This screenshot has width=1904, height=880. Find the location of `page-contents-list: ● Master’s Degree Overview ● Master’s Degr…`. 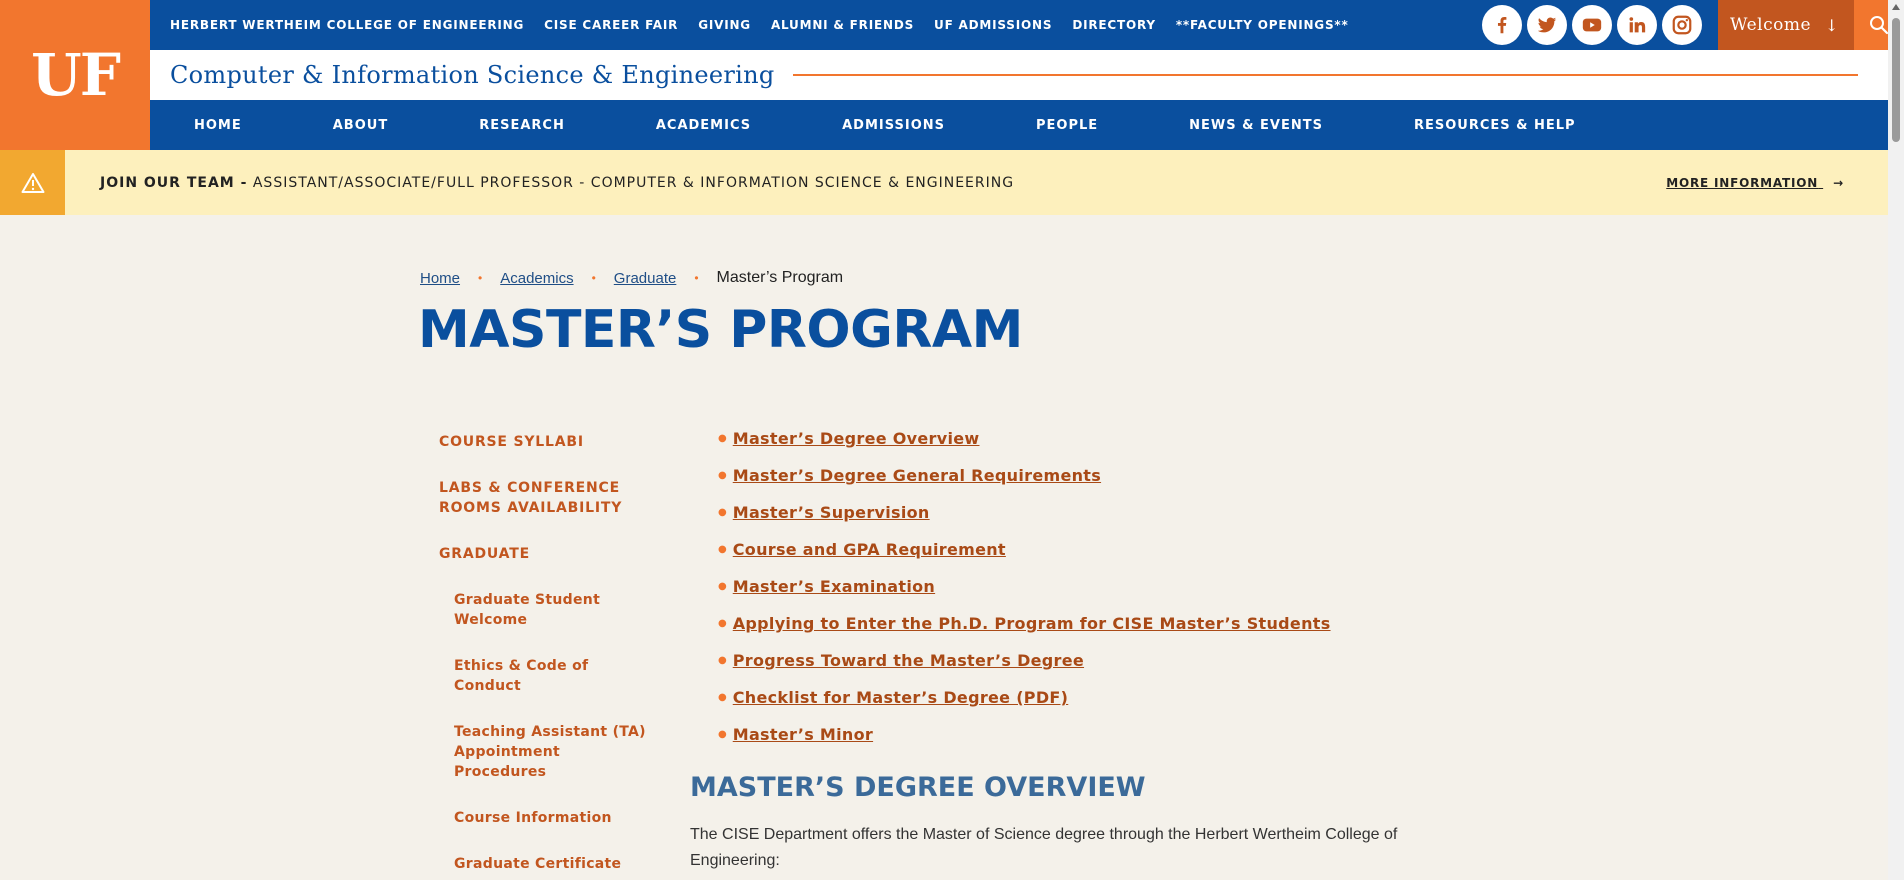

page-contents-list: ● Master’s Degree Overview ● Master’s Degr… is located at coordinates (1024, 586).